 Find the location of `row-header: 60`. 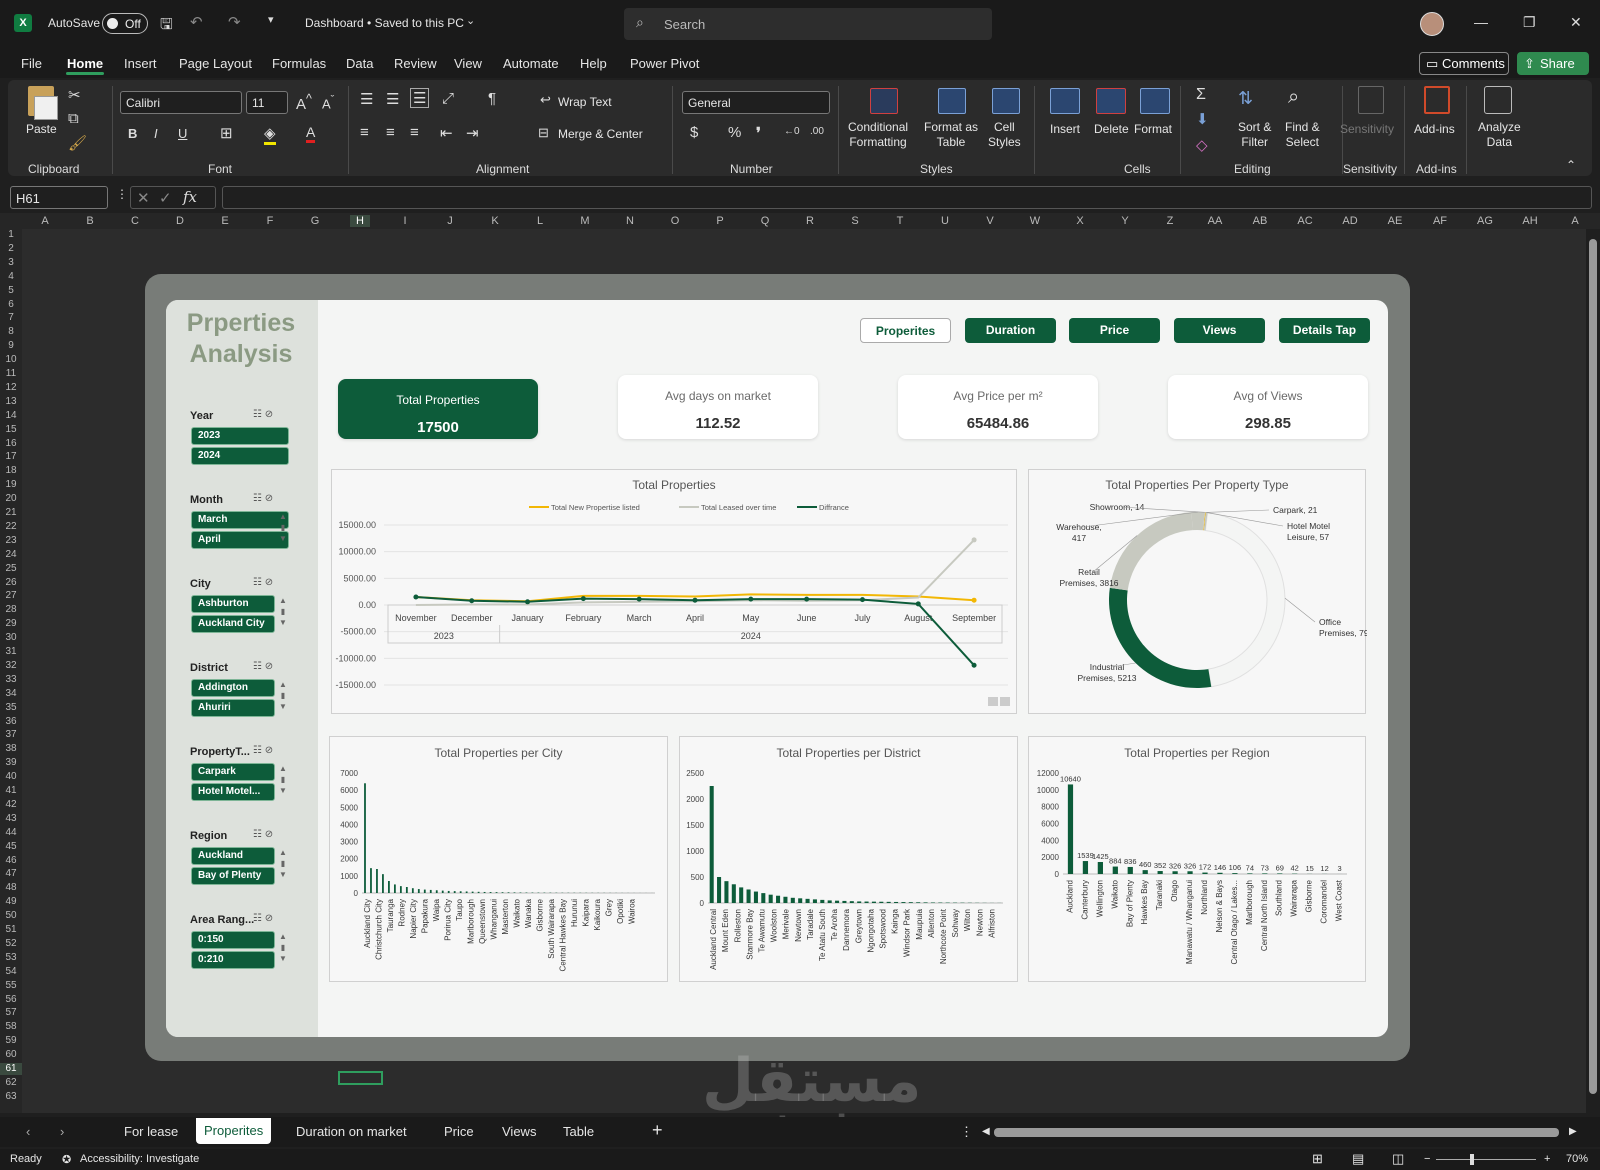

row-header: 60 is located at coordinates (11, 1055).